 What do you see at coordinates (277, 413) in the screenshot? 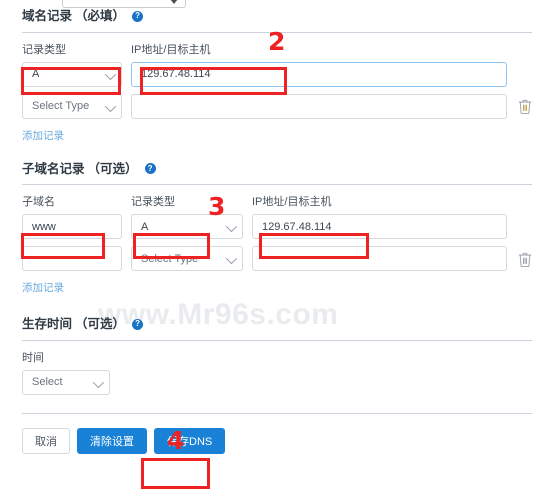
I see `footer-divider` at bounding box center [277, 413].